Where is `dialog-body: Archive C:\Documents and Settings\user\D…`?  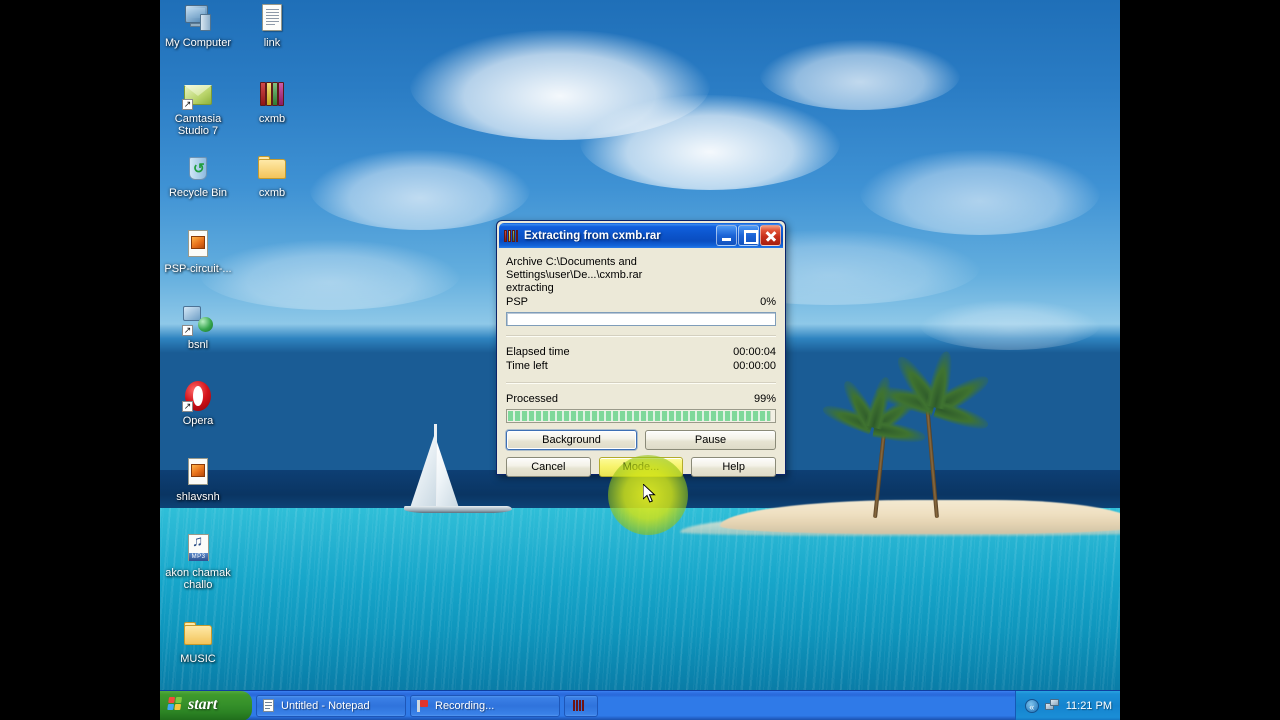 dialog-body: Archive C:\Documents and Settings\user\D… is located at coordinates (641, 362).